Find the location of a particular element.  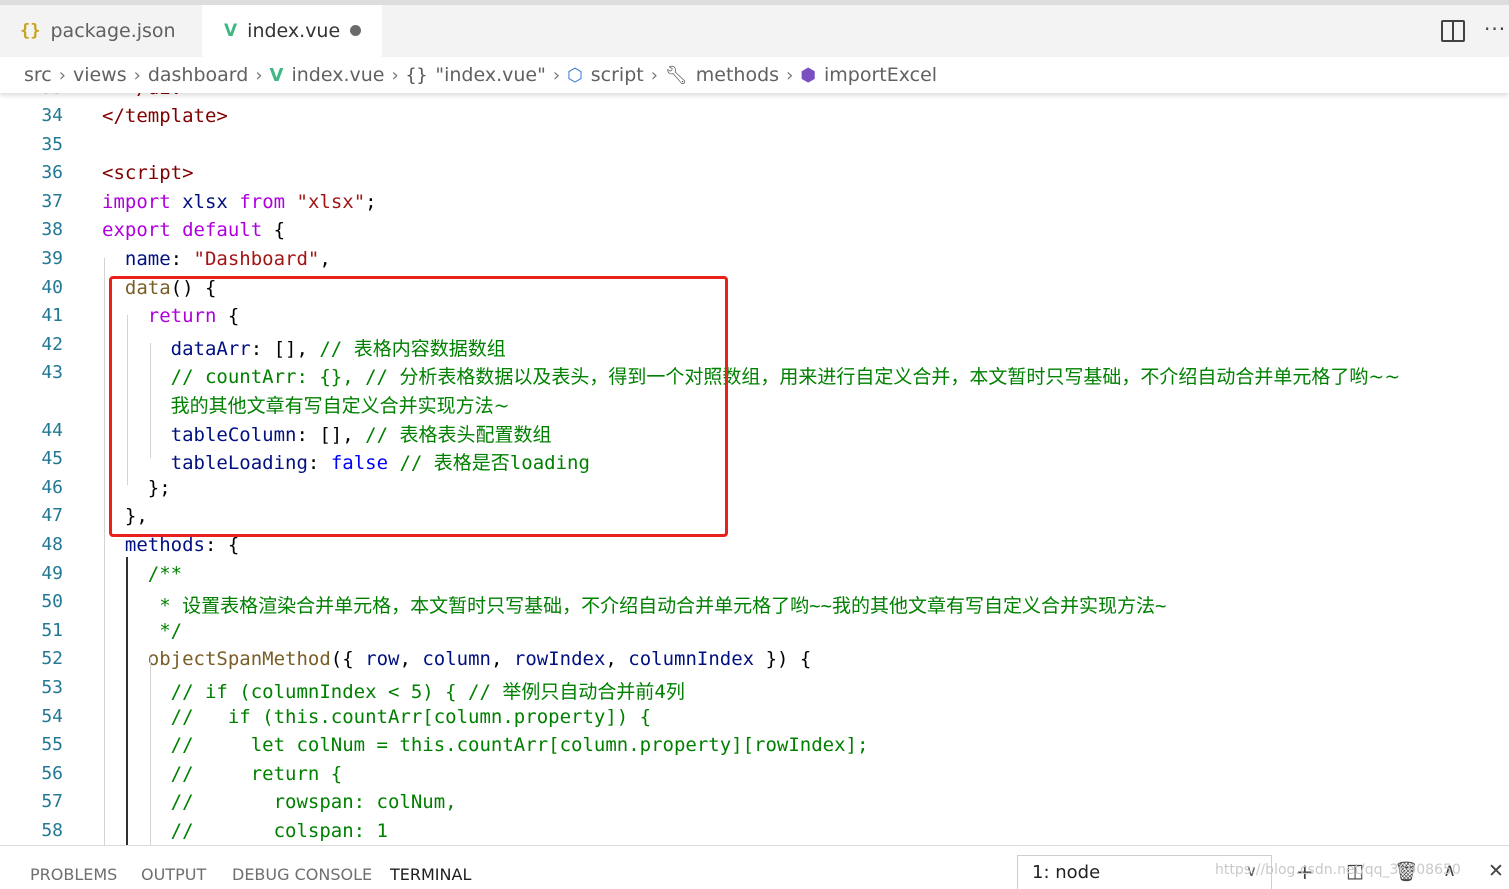

line-number: 54 is located at coordinates (52, 716).